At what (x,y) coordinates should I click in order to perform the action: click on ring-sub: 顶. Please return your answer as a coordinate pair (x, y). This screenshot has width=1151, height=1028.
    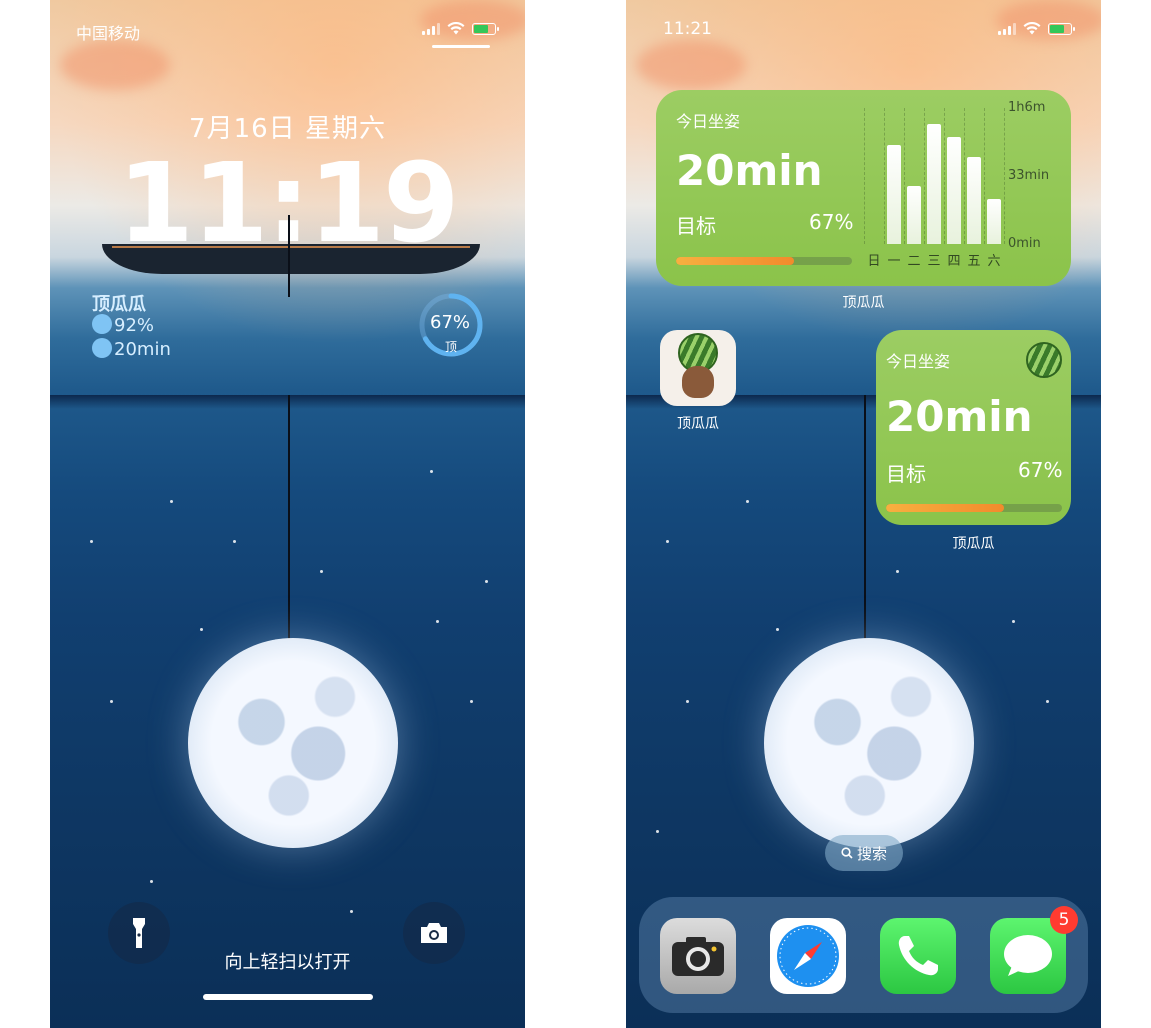
    Looking at the image, I should click on (451, 347).